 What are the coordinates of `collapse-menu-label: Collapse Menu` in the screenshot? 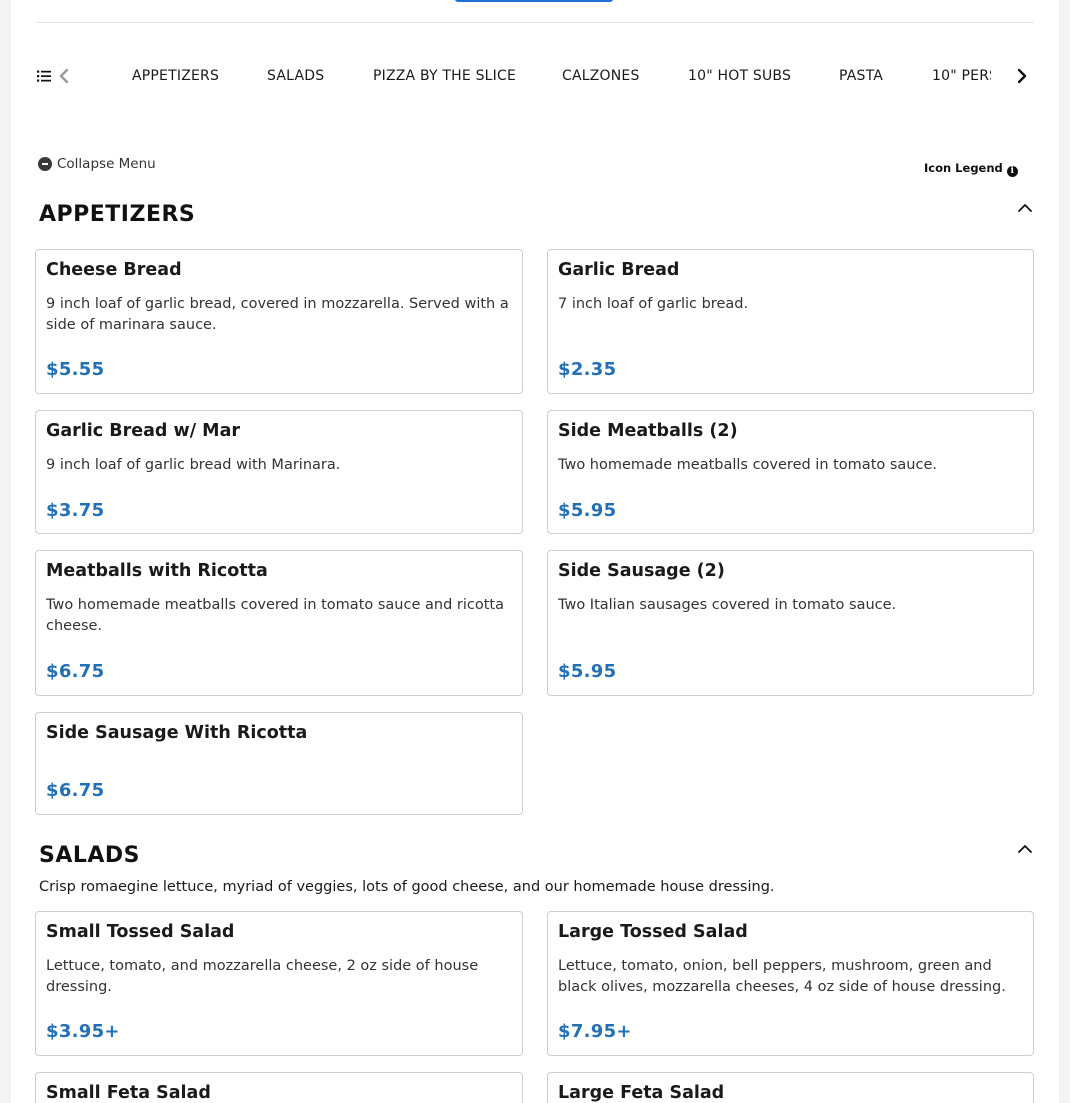 It's located at (106, 164).